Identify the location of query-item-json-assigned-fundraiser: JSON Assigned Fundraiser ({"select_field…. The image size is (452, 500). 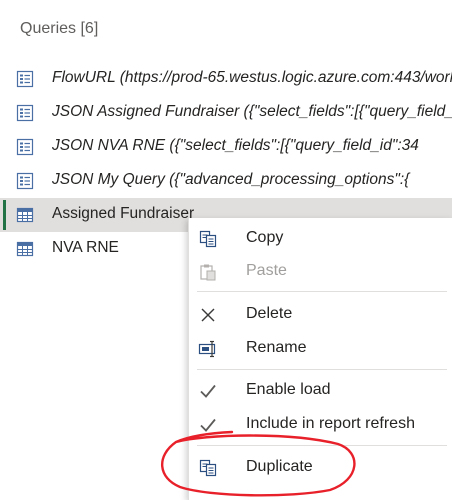
(226, 113).